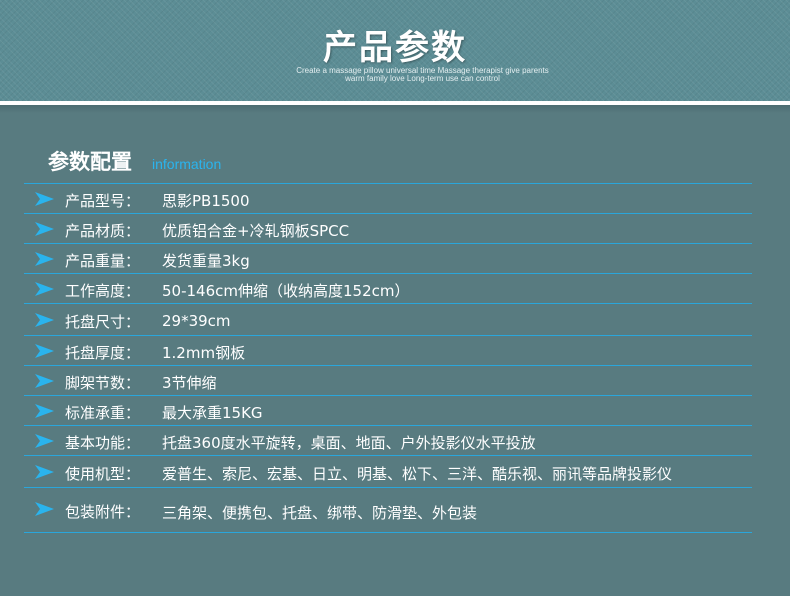 This screenshot has width=790, height=596. Describe the element at coordinates (103, 322) in the screenshot. I see `spec-label: 托盘尺寸：` at that location.